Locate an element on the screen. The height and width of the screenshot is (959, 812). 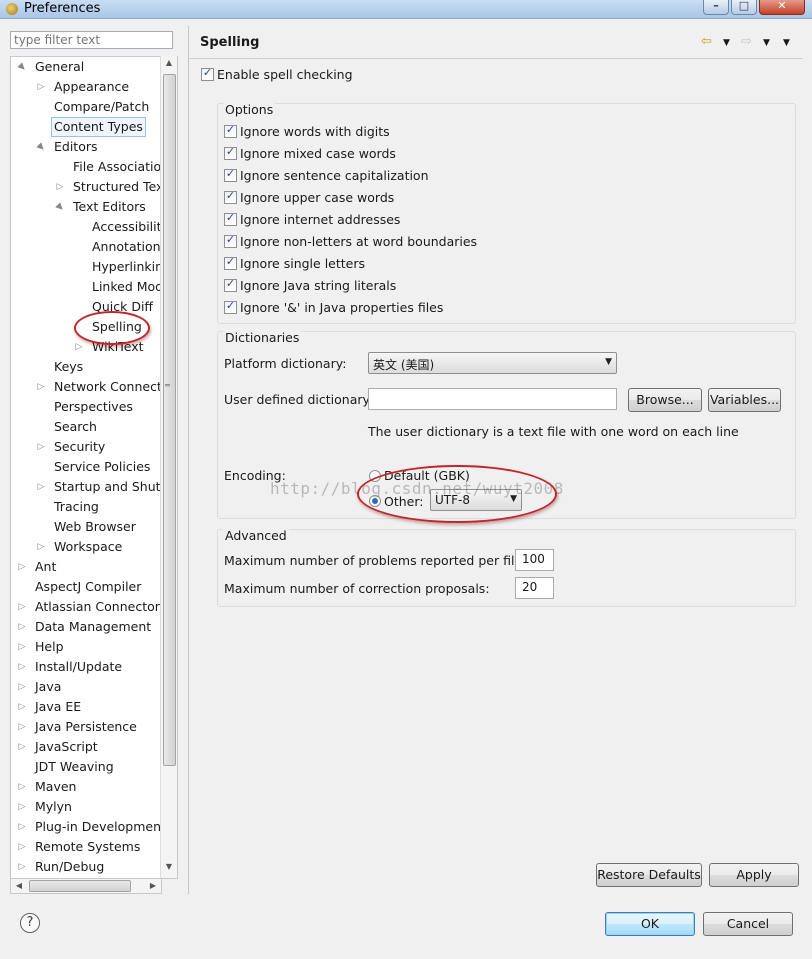
tree-vertical-scrollbar: ▲ ═ ▼ is located at coordinates (169, 467).